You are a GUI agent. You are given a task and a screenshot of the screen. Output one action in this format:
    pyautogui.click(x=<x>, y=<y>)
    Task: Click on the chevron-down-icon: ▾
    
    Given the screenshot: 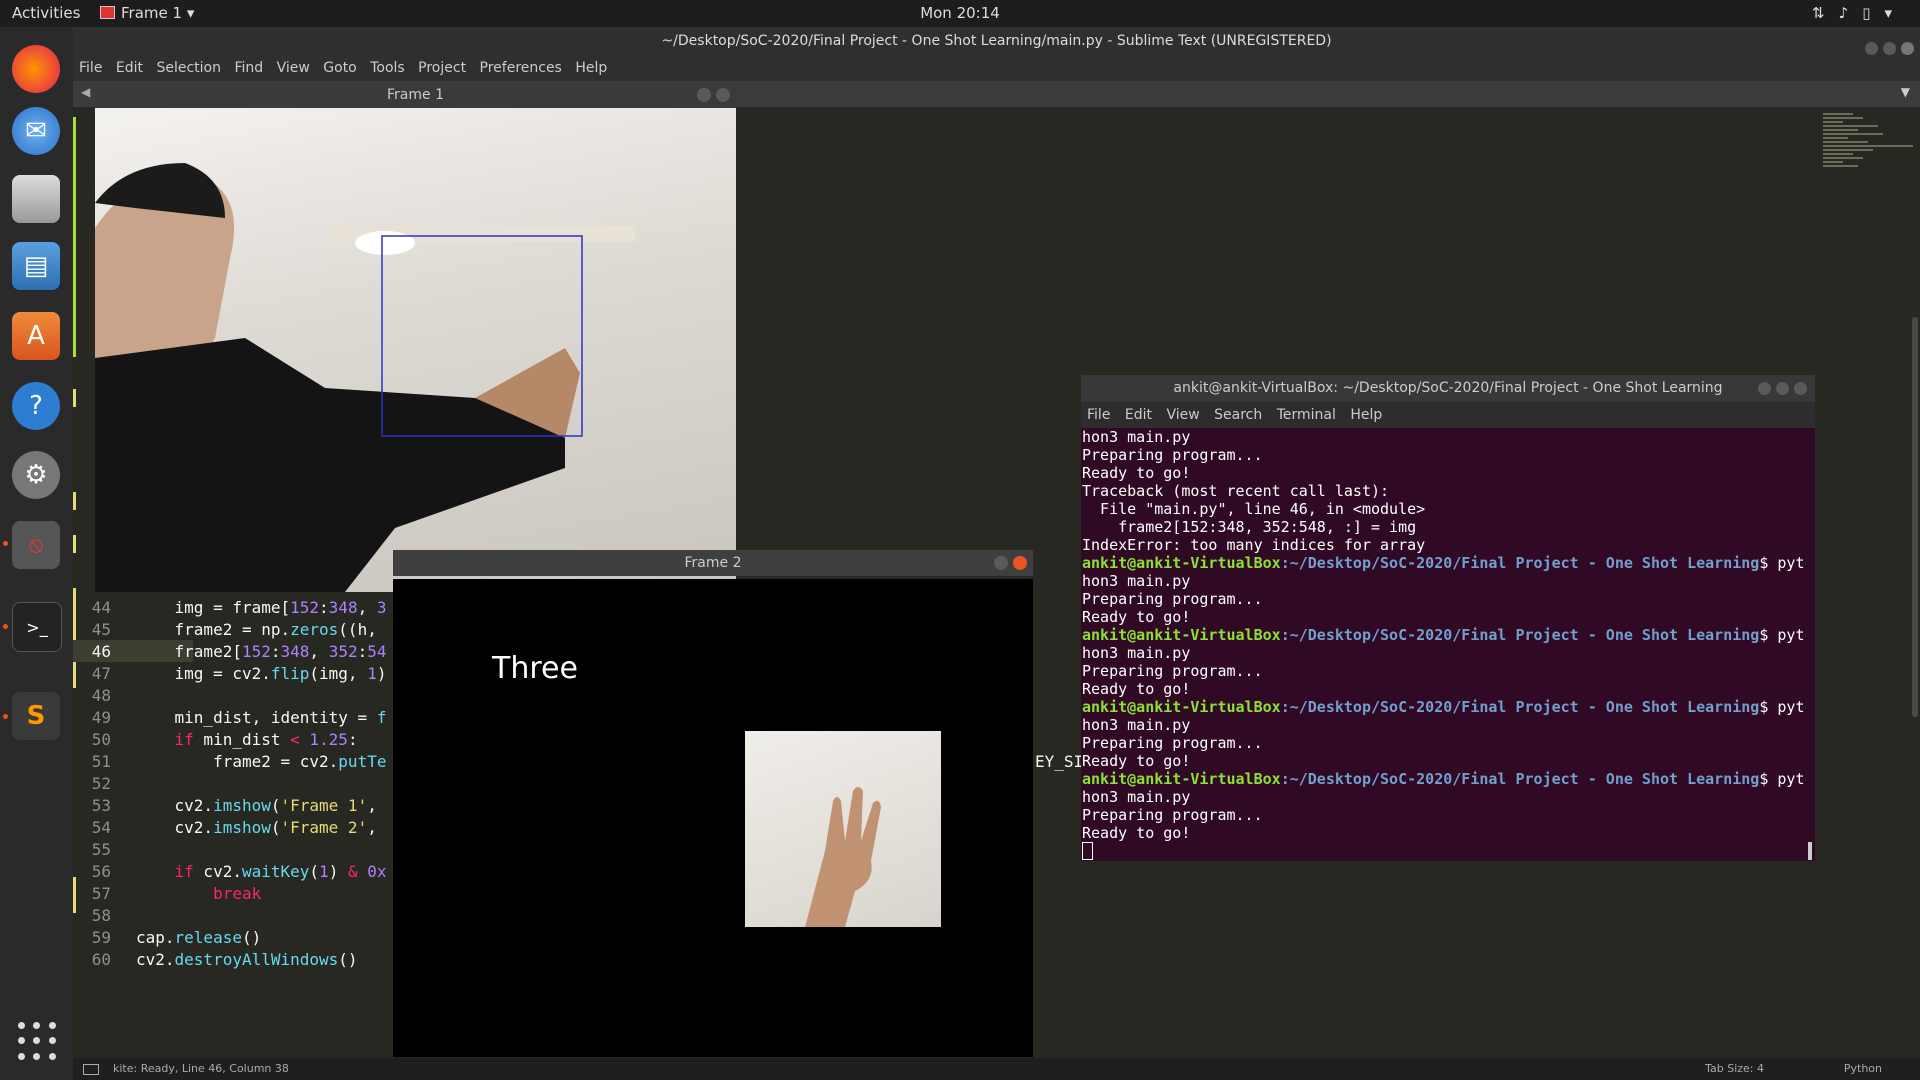 What is the action you would take?
    pyautogui.click(x=1895, y=13)
    